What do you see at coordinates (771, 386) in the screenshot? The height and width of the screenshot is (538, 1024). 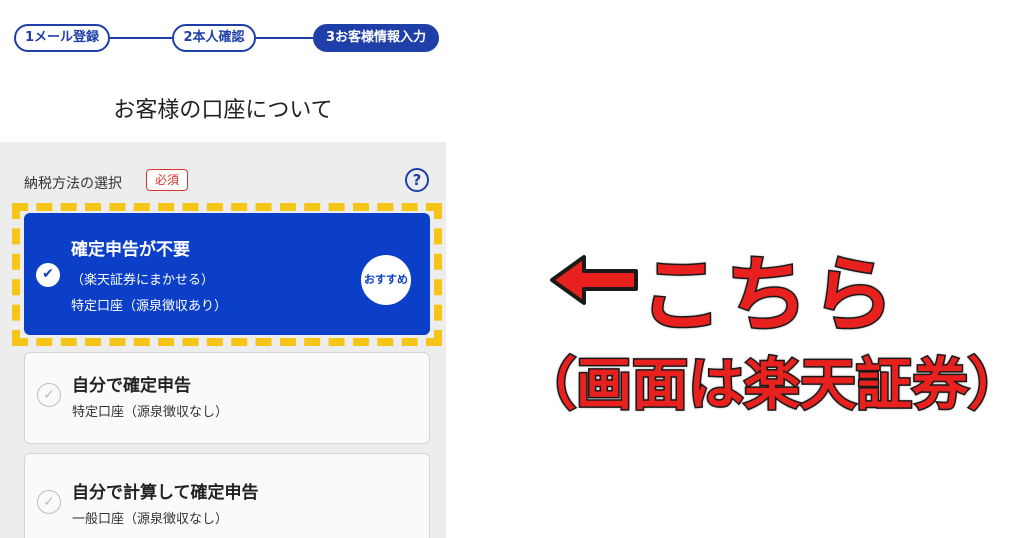 I see `annotation-sub-text: （画面は楽天証券）` at bounding box center [771, 386].